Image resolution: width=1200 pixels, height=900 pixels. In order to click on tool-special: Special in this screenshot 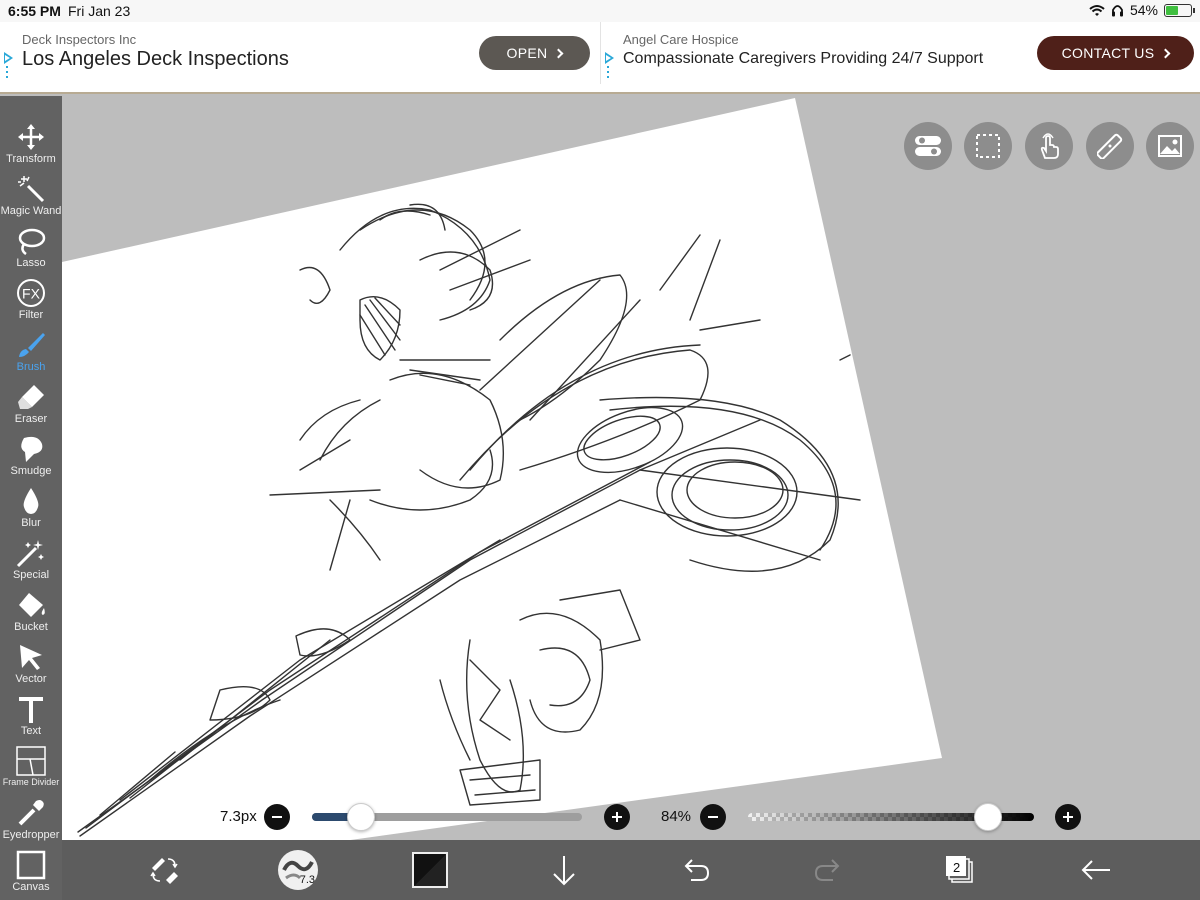, I will do `click(31, 564)`.